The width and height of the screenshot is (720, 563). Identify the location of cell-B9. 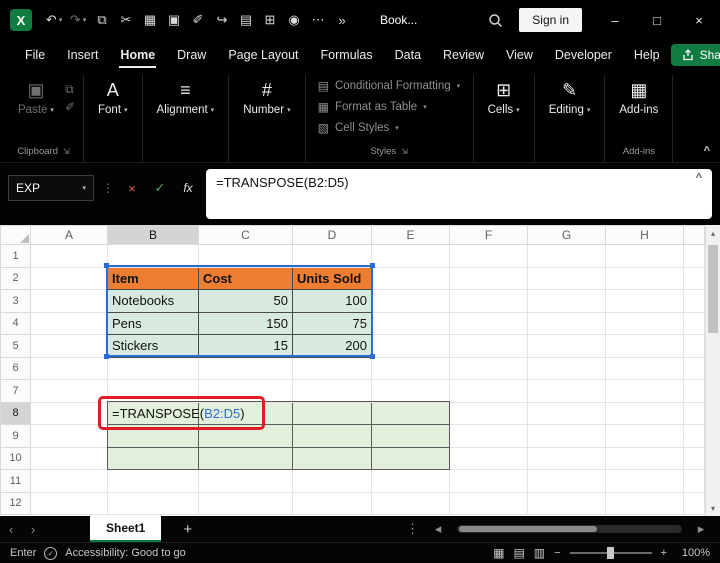
(153, 436).